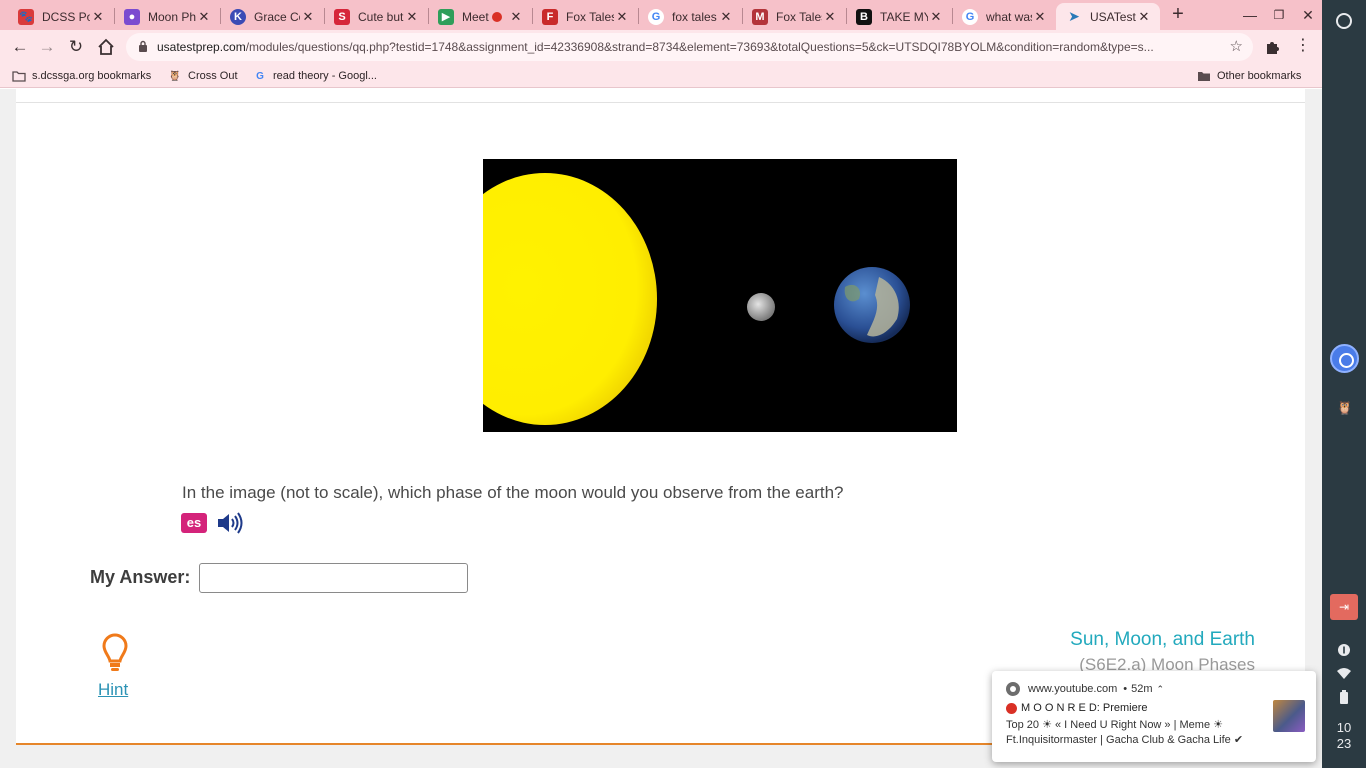  What do you see at coordinates (720, 295) in the screenshot?
I see `sun-moon-earth-image` at bounding box center [720, 295].